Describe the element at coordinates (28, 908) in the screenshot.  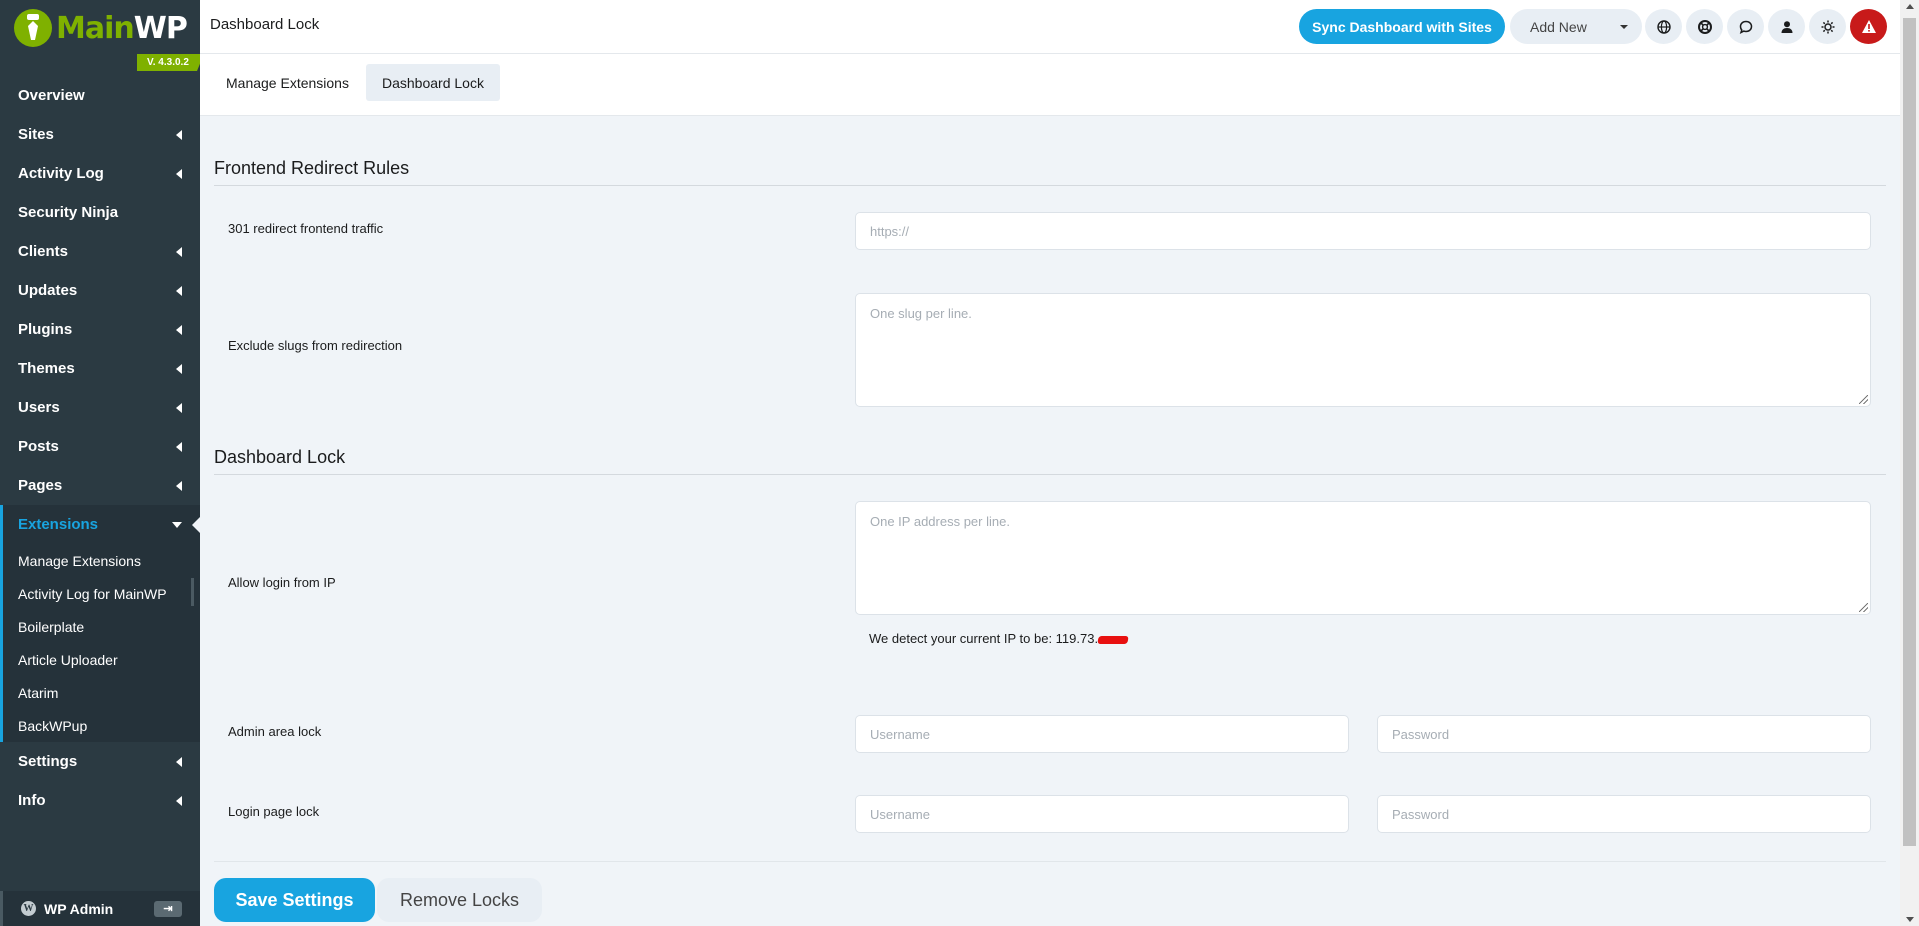
I see `wordpress-icon: W` at that location.